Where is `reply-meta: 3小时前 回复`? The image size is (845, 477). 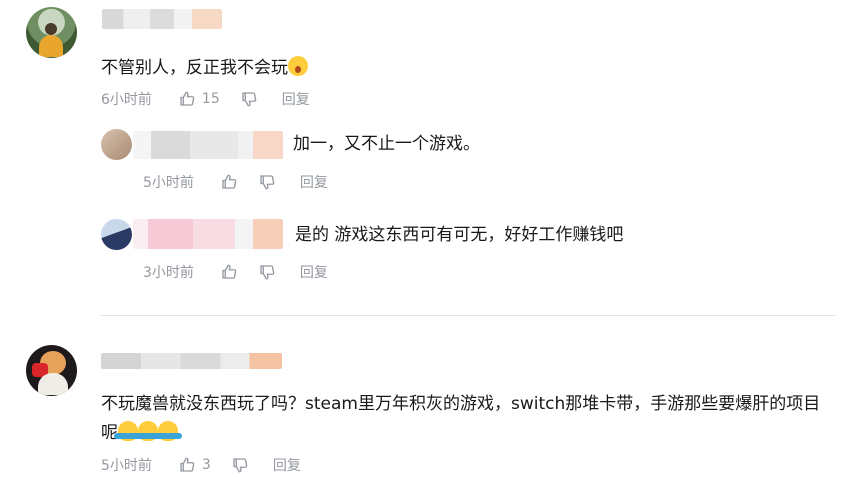 reply-meta: 3小时前 回复 is located at coordinates (235, 272).